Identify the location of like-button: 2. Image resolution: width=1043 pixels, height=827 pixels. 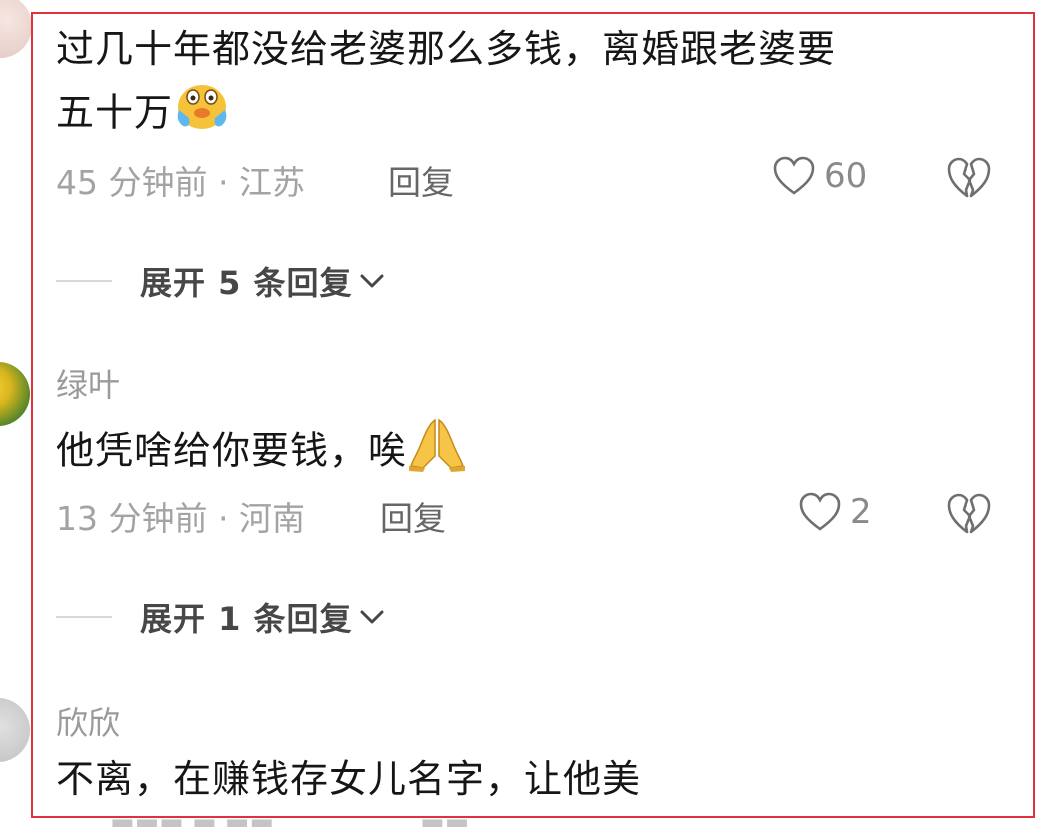
(835, 512).